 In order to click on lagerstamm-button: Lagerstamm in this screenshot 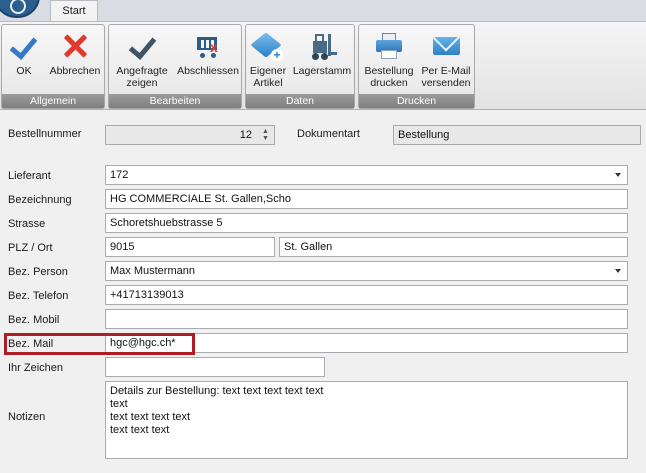, I will do `click(322, 60)`.